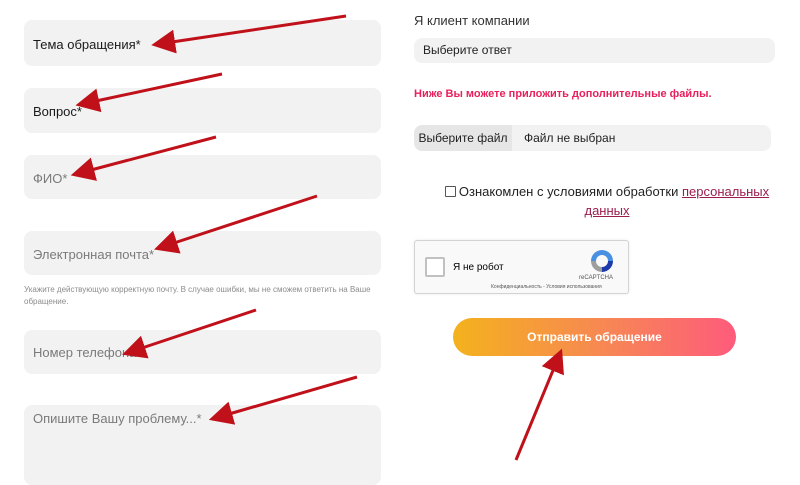 The width and height of the screenshot is (800, 485). What do you see at coordinates (570, 138) in the screenshot?
I see `file-status: Файл не выбран` at bounding box center [570, 138].